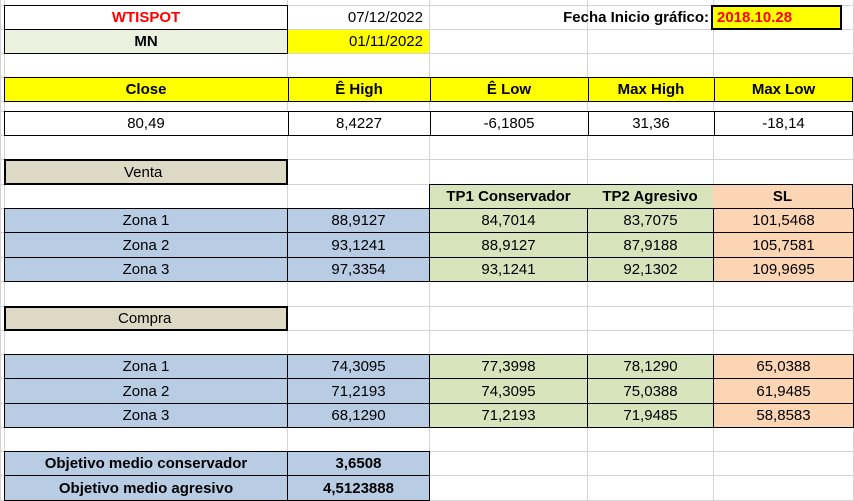  I want to click on compra-sl-cell: 65,0388, so click(783, 366).